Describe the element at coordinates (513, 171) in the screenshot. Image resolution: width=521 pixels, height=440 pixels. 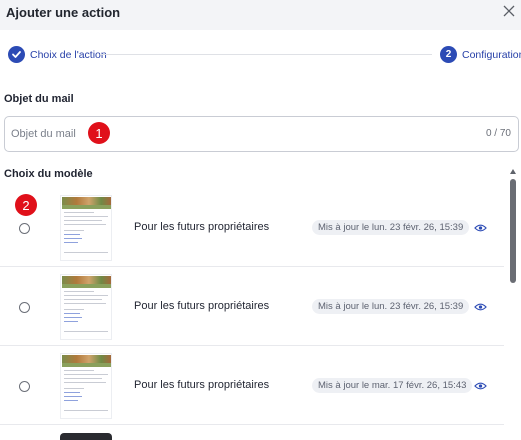
I see `scroll-up-icon` at that location.